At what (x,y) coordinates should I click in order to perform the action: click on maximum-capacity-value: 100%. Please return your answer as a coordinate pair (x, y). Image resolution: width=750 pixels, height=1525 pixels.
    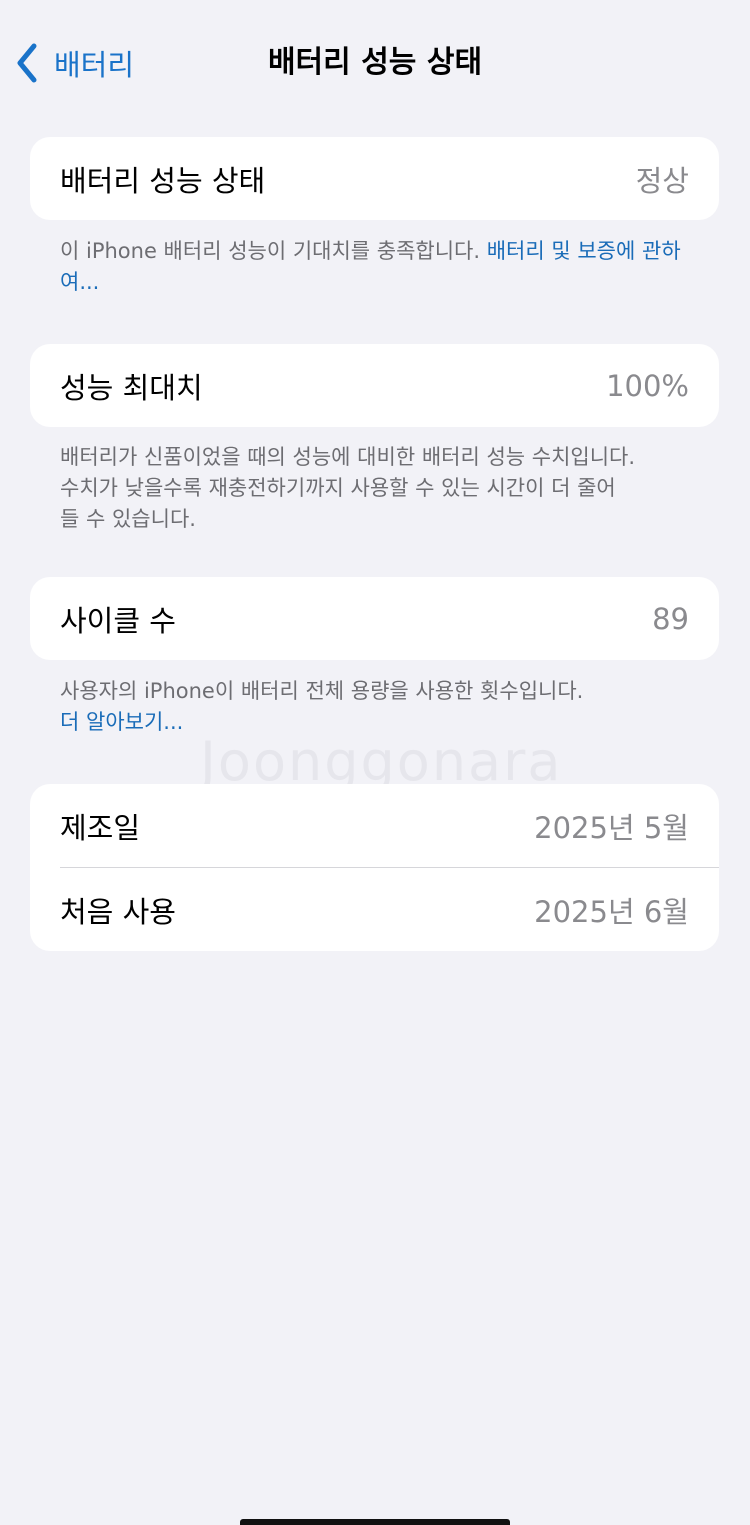
    Looking at the image, I should click on (647, 385).